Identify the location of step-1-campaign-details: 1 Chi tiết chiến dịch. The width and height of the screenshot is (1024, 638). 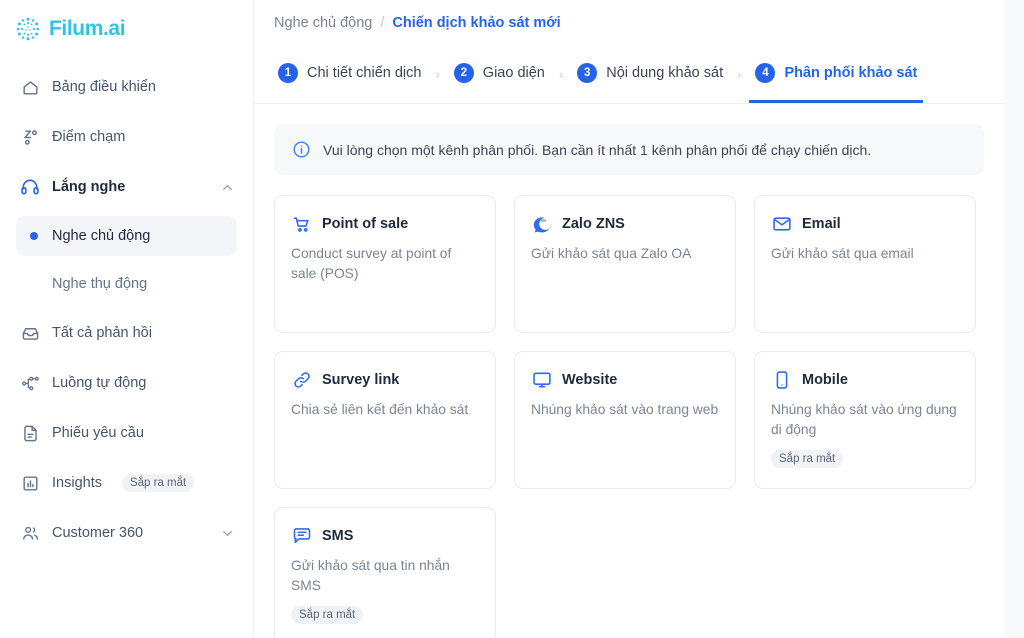
(349, 74).